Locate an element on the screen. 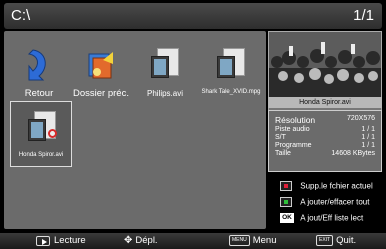 This screenshot has height=249, width=386. navigation-arrows-icon: ✥ is located at coordinates (128, 240).